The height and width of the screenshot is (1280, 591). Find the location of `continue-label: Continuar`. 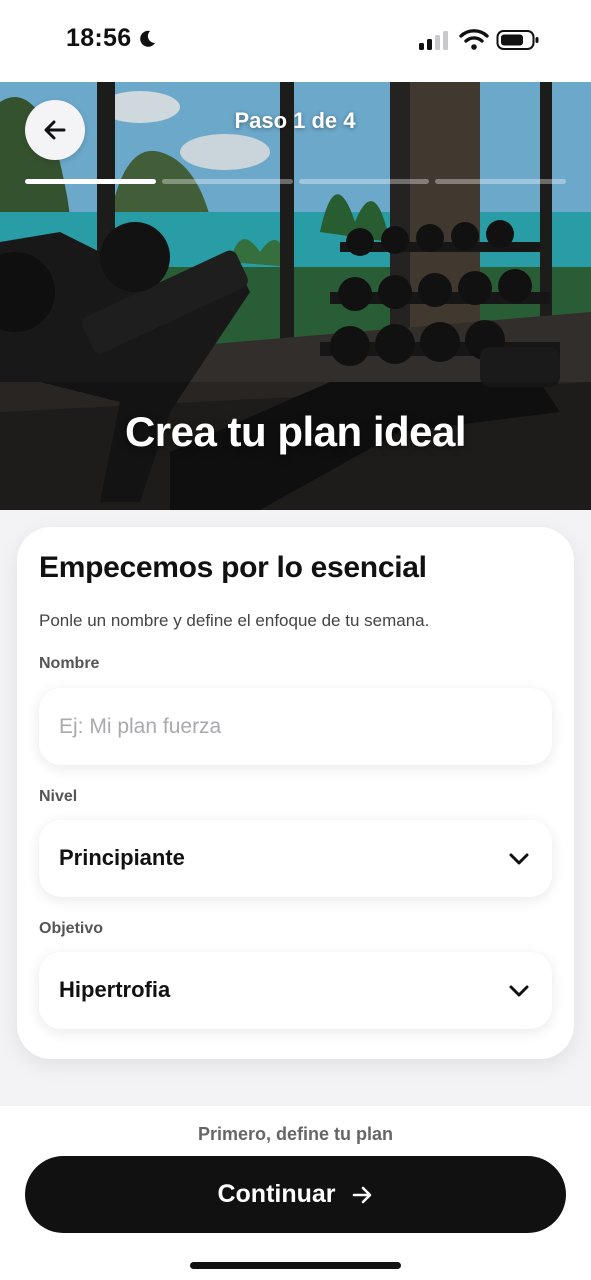

continue-label: Continuar is located at coordinates (276, 1194).